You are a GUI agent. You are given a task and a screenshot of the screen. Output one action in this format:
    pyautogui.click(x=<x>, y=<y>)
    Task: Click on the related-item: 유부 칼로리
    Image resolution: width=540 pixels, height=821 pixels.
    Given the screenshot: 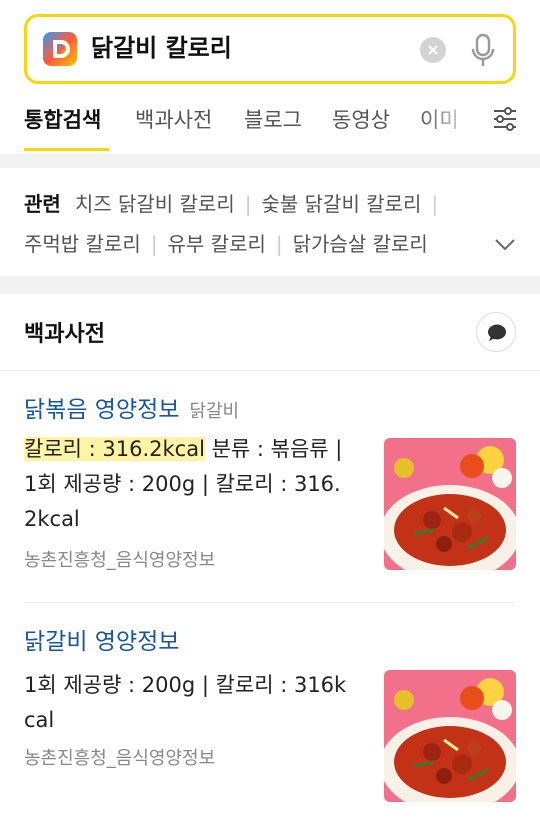 What is the action you would take?
    pyautogui.click(x=217, y=244)
    